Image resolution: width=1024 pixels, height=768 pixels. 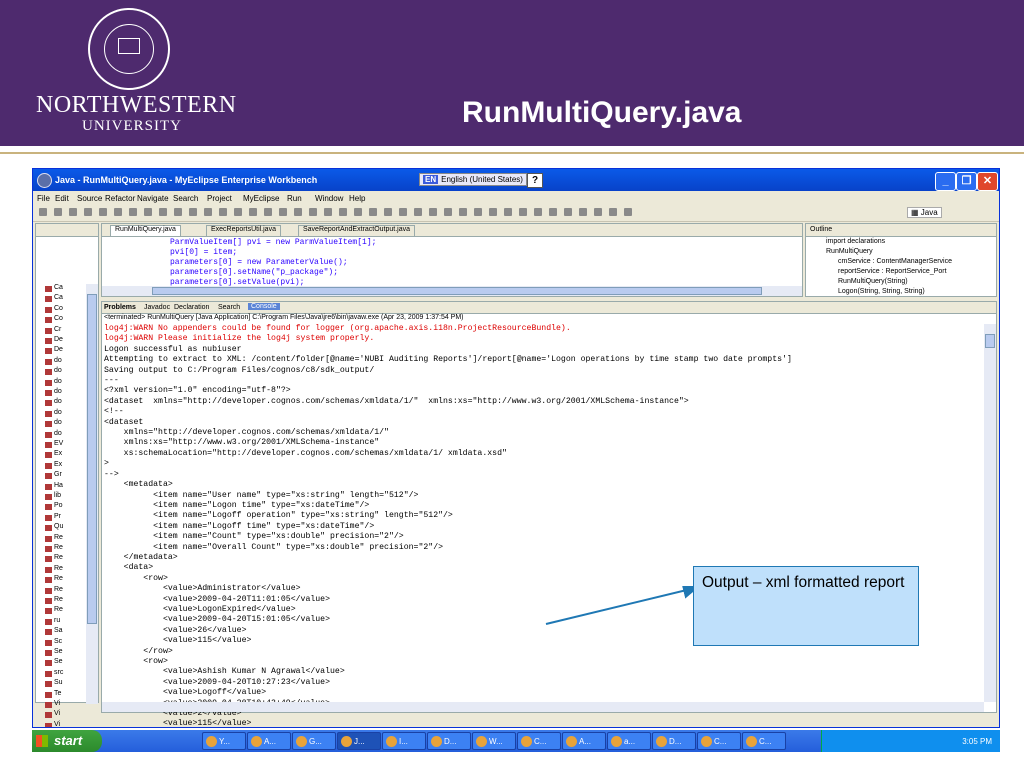 What do you see at coordinates (264, 306) in the screenshot?
I see `console-tab-console: Console` at bounding box center [264, 306].